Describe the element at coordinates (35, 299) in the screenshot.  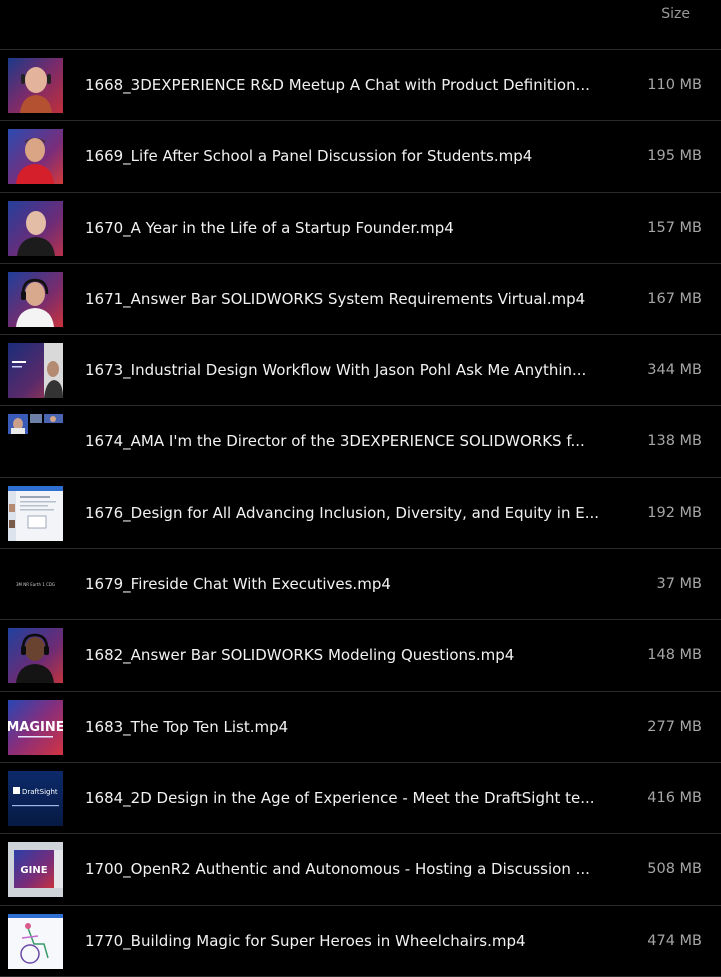
I see `person-headset-white-shirt-icon` at that location.